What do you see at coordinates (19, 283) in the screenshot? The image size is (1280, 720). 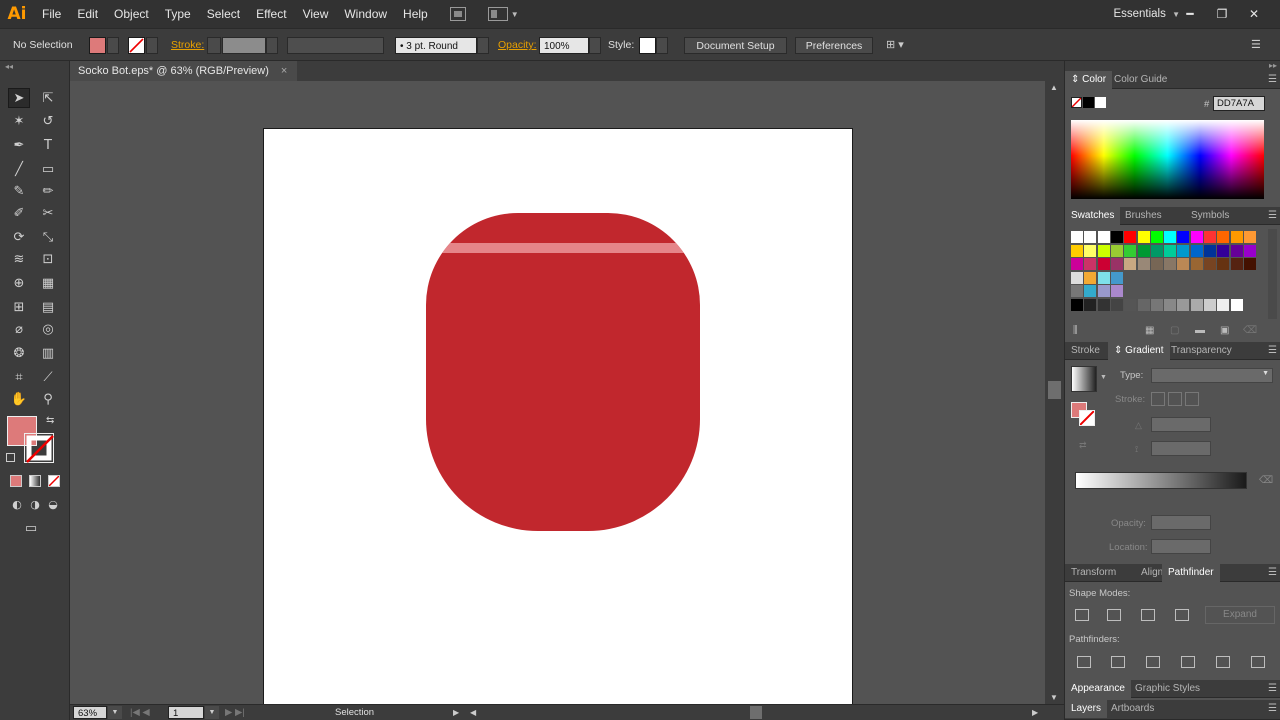 I see `shape-builder-tool-icon: ⊕` at bounding box center [19, 283].